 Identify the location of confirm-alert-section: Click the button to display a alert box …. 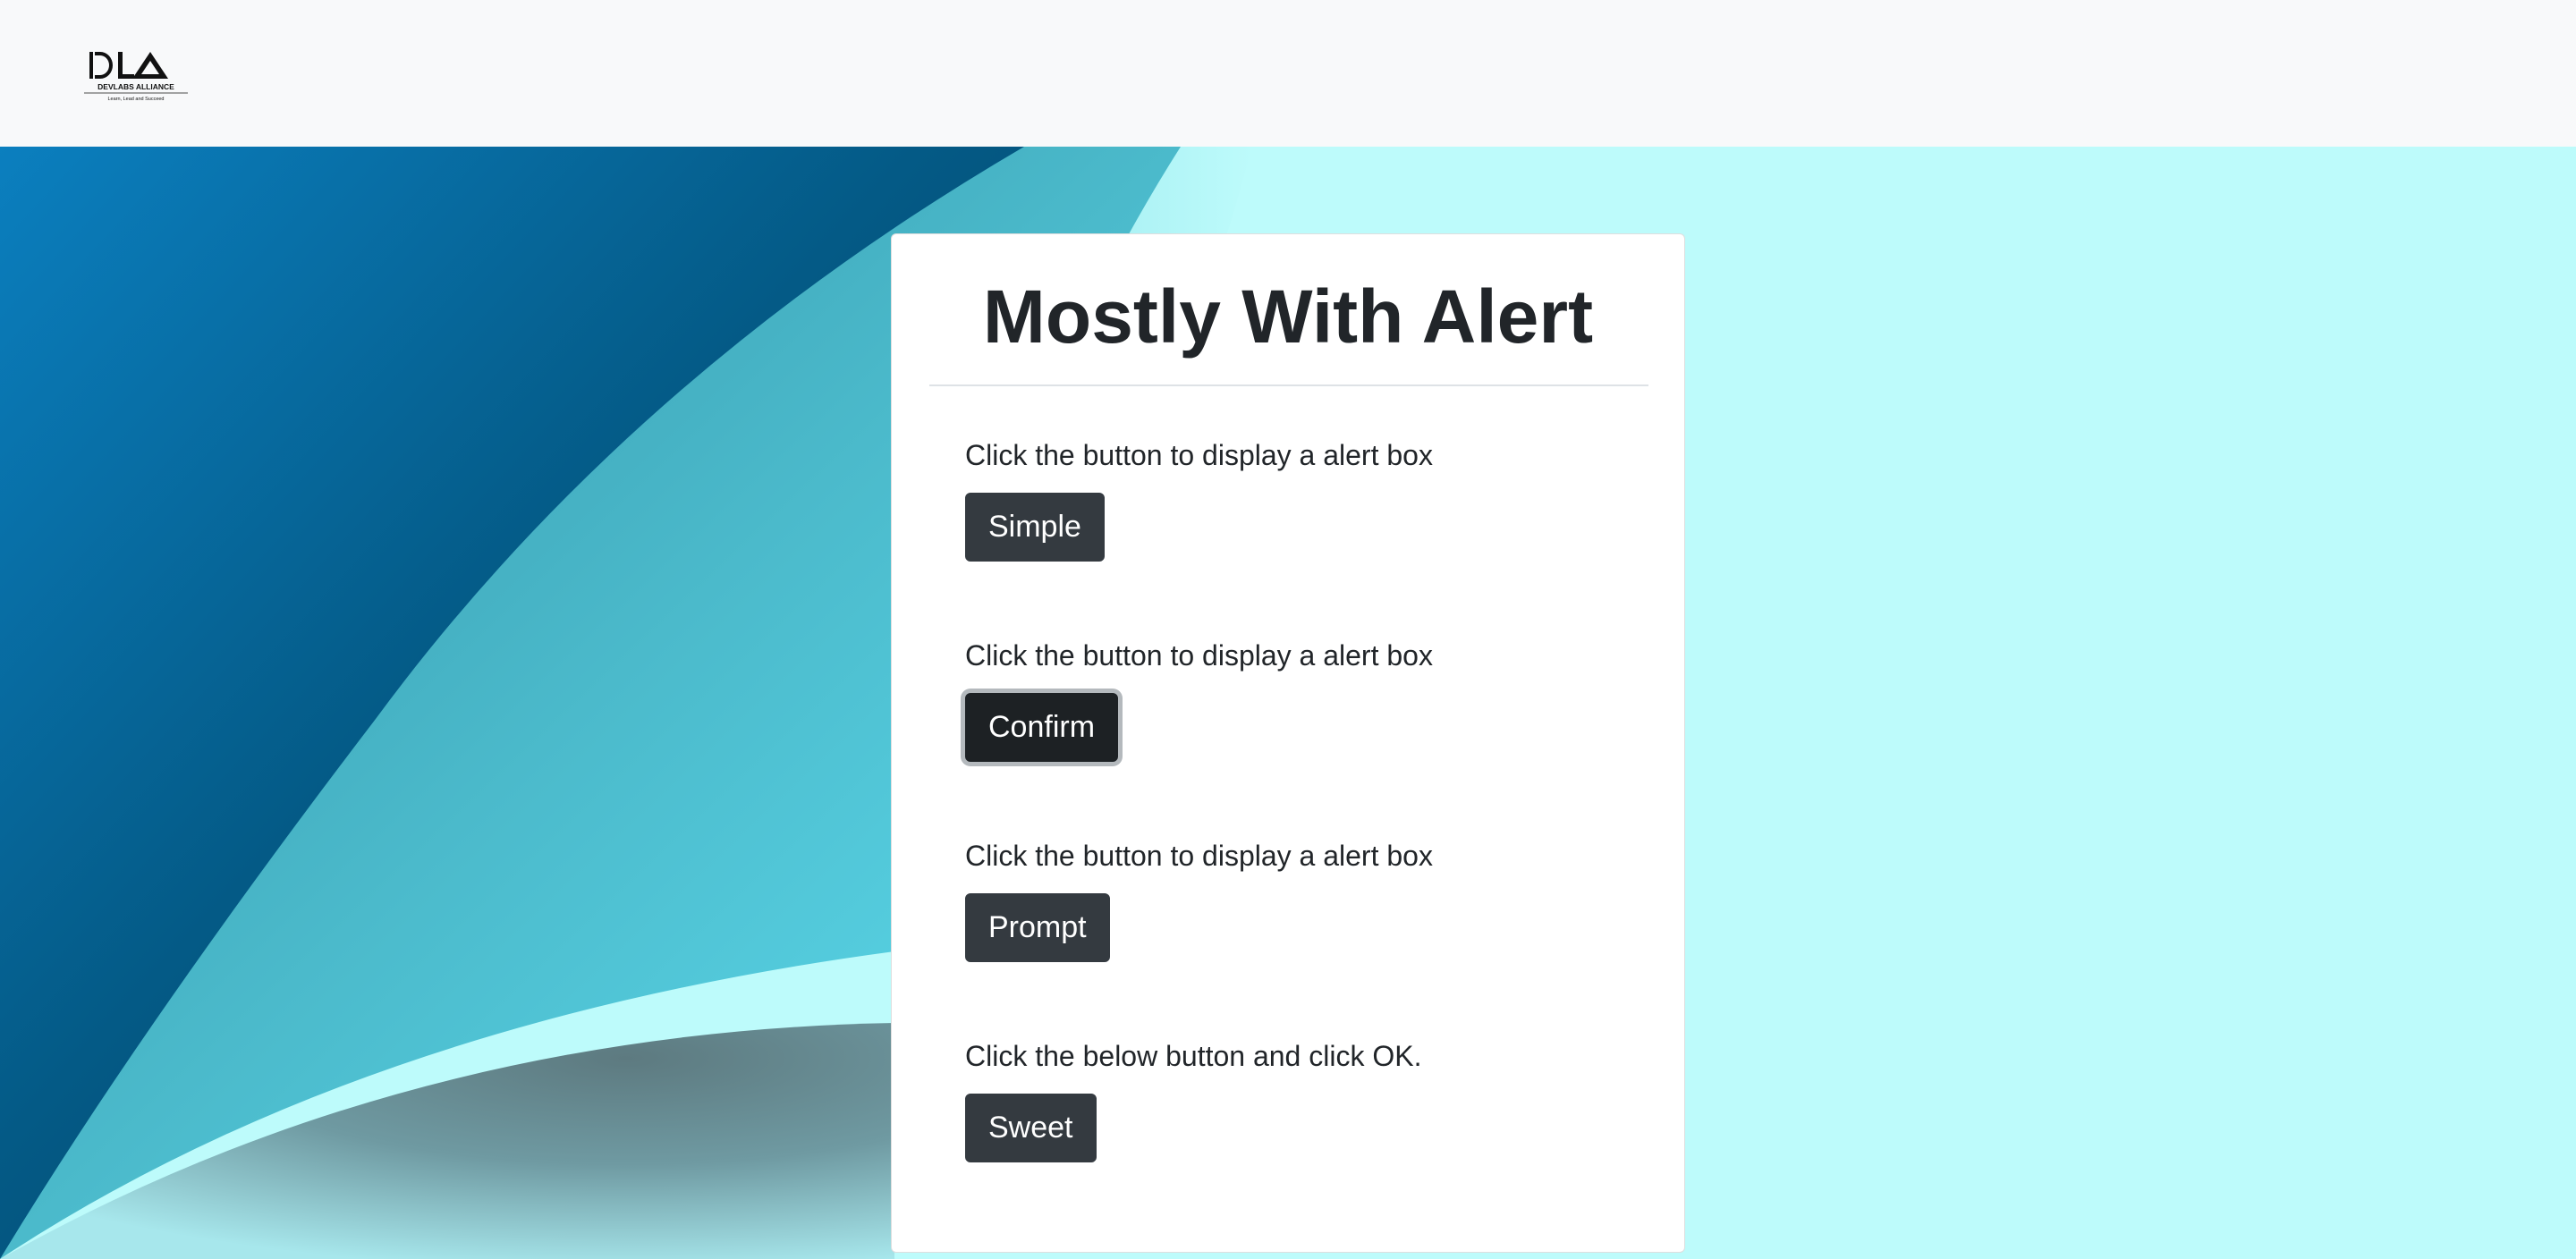
(1199, 700).